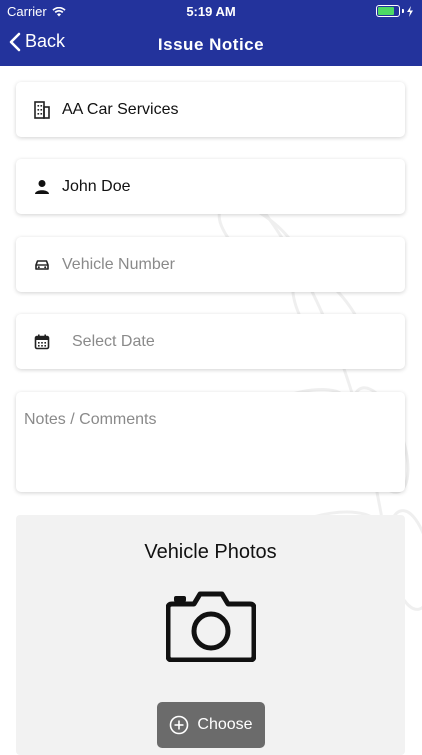 This screenshot has height=755, width=422. Describe the element at coordinates (120, 109) in the screenshot. I see `company-value: AA Car Services` at that location.